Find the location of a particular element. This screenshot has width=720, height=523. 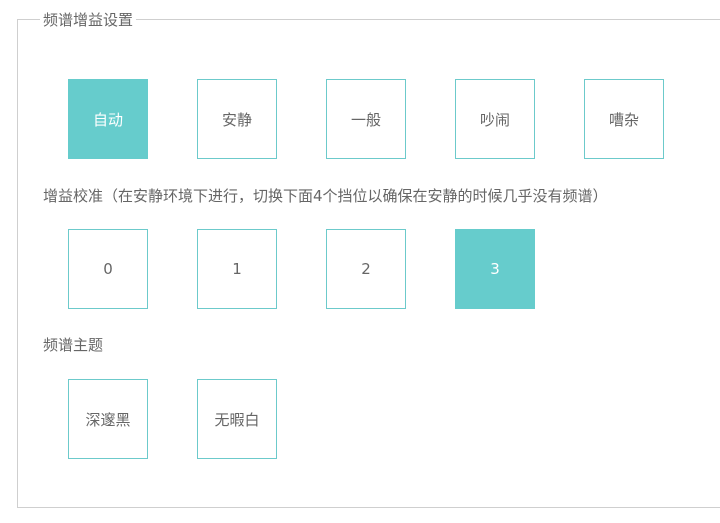

theme-flawless-white-button: 无暇白 is located at coordinates (237, 419).